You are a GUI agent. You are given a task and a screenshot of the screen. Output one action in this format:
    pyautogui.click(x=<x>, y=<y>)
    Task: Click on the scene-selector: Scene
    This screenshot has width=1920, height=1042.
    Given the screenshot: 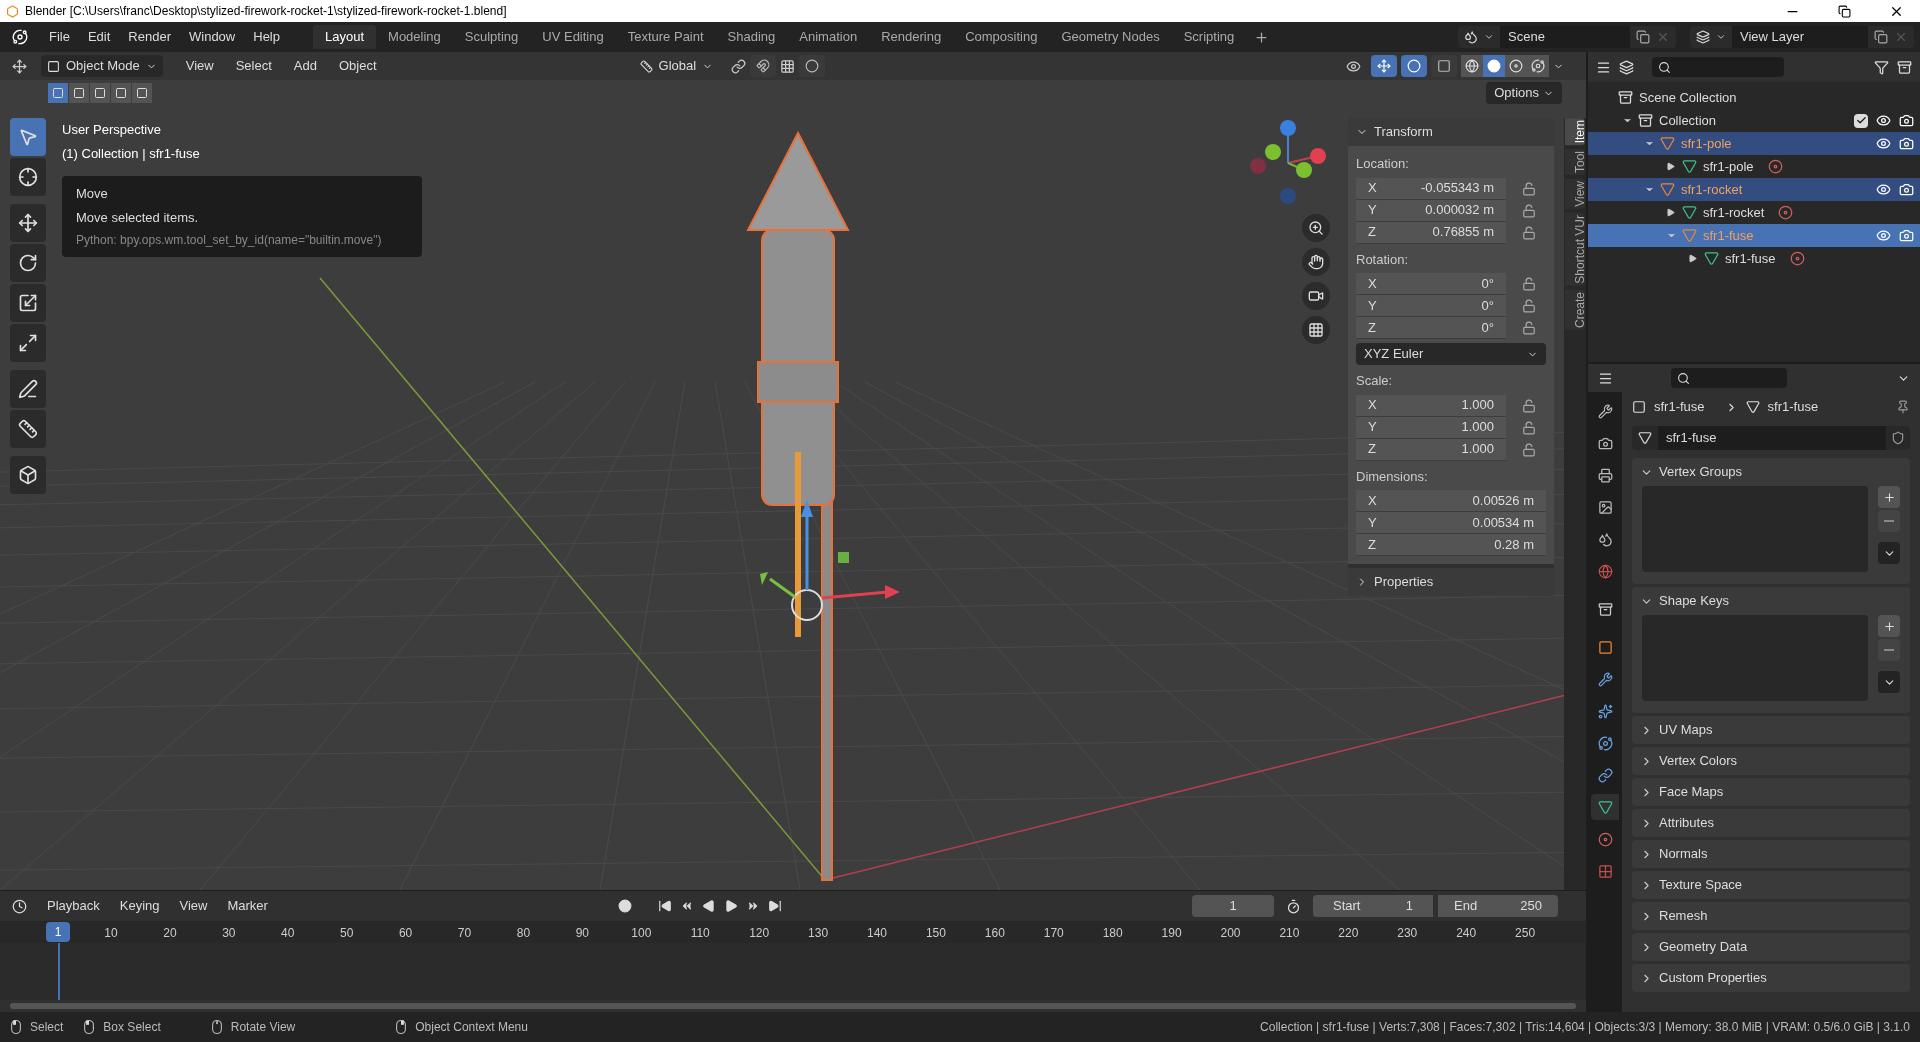 What is the action you would take?
    pyautogui.click(x=1567, y=37)
    